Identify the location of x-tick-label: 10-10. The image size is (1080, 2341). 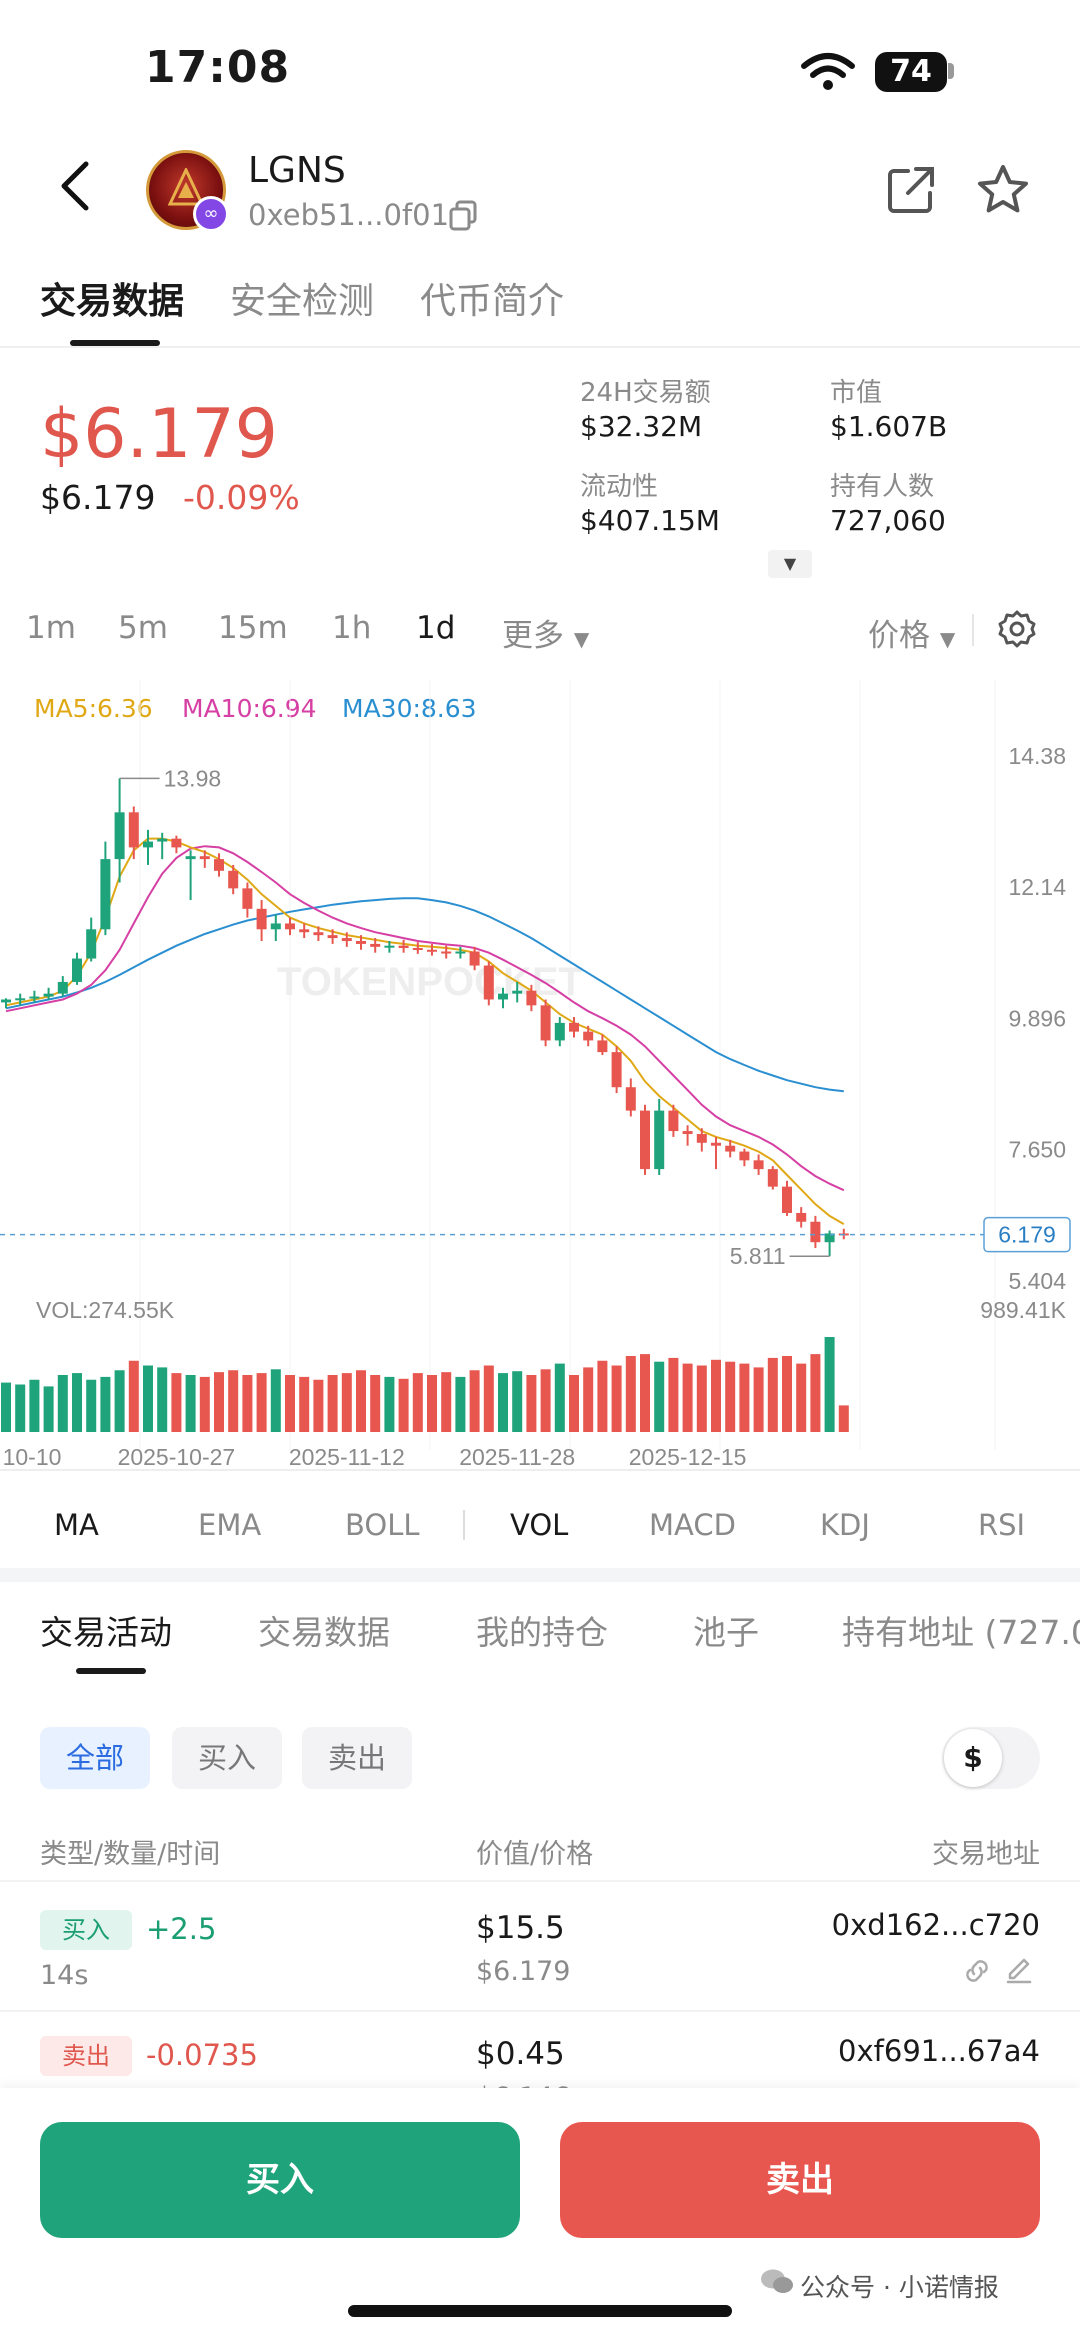
(32, 1457).